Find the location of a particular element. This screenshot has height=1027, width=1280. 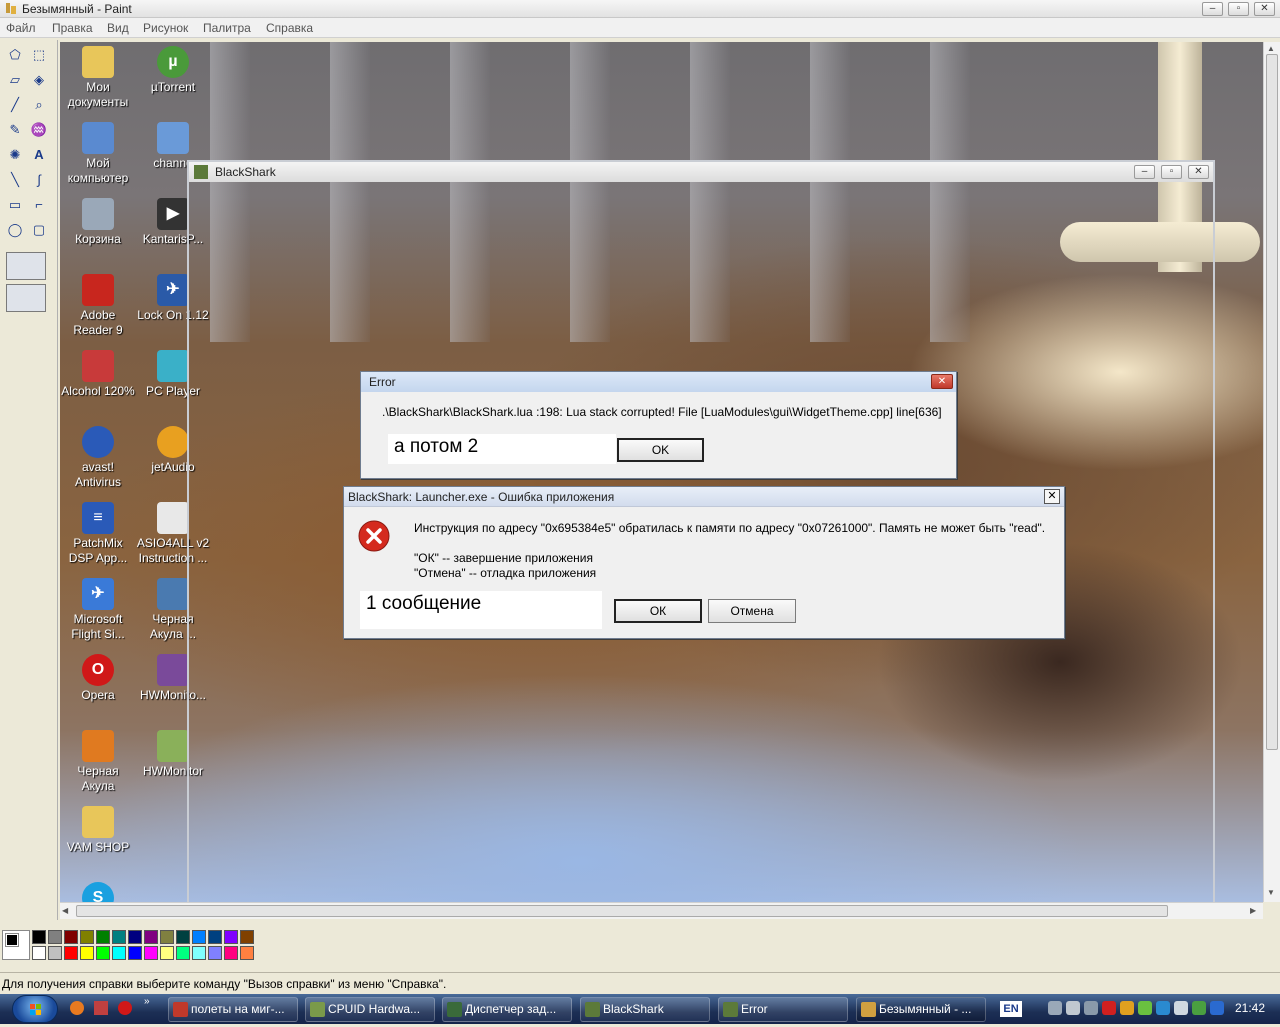

desktop-icon-my-computer: Мой компьютер is located at coordinates (98, 154).